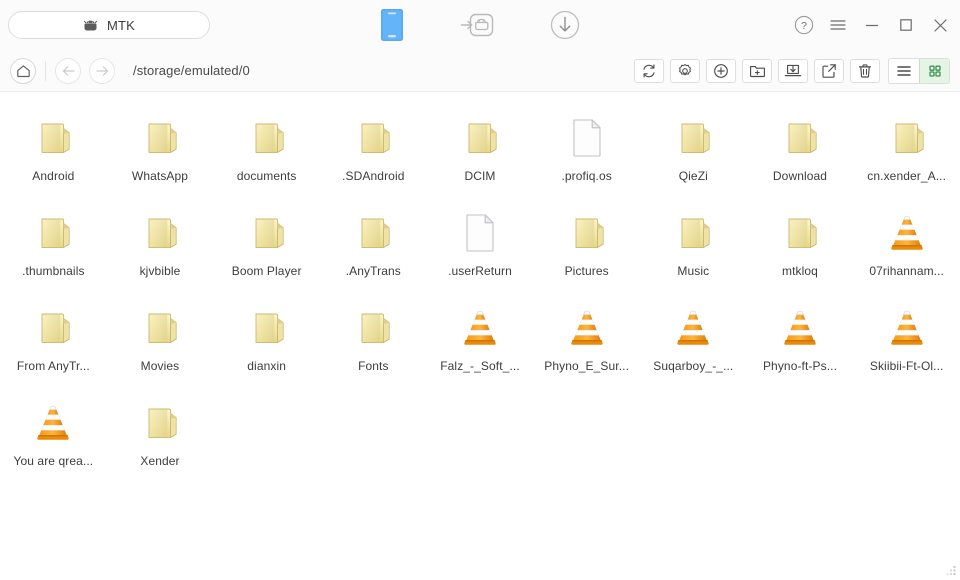 The image size is (960, 580). Describe the element at coordinates (587, 136) in the screenshot. I see `file-icon` at that location.